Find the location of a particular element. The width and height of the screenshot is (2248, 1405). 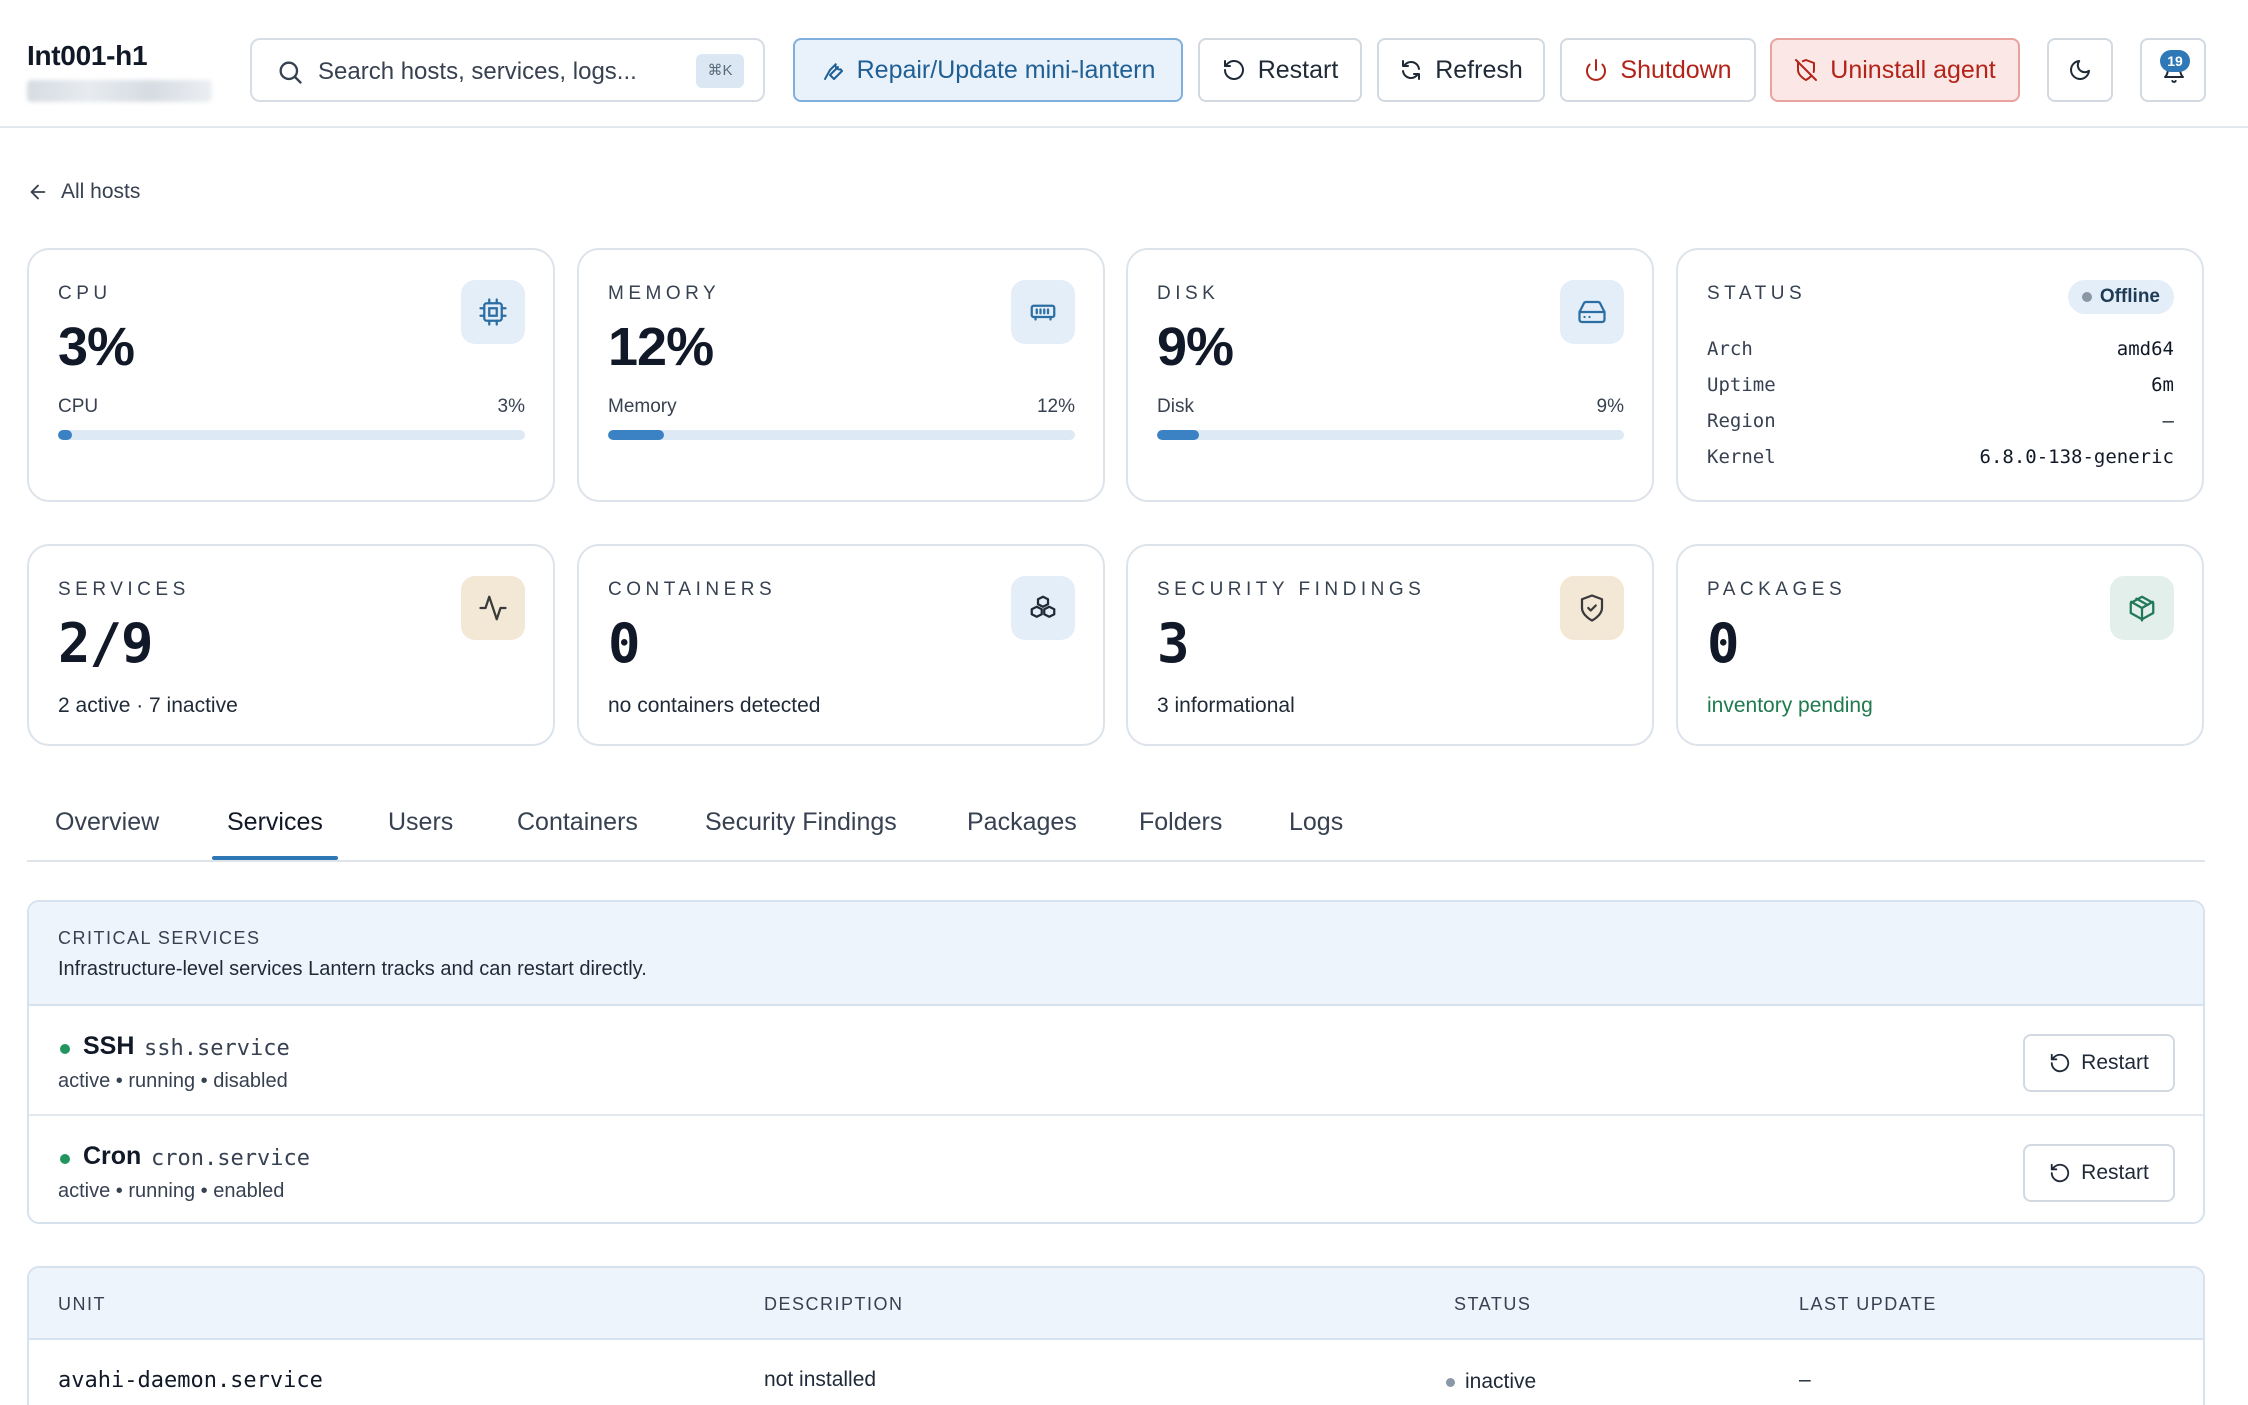

cpu-card-label: CPU is located at coordinates (85, 293).